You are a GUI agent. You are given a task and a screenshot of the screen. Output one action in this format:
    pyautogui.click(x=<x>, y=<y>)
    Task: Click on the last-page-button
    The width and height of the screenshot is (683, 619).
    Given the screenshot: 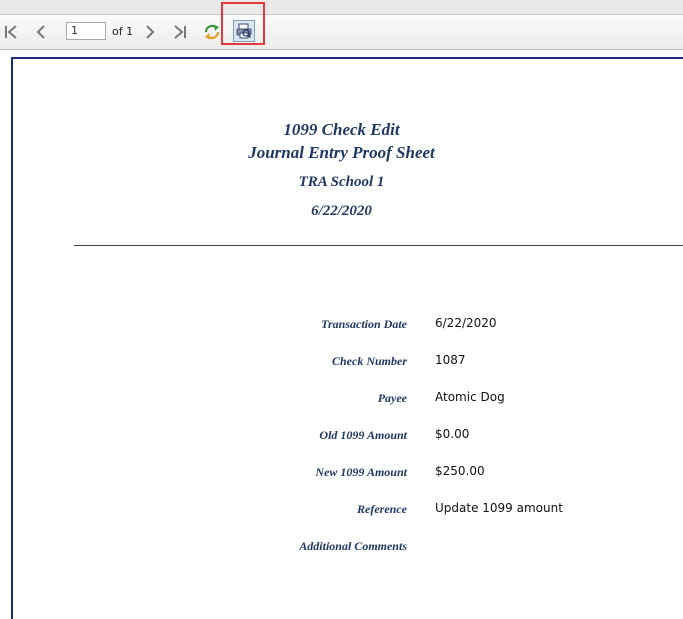 What is the action you would take?
    pyautogui.click(x=179, y=32)
    